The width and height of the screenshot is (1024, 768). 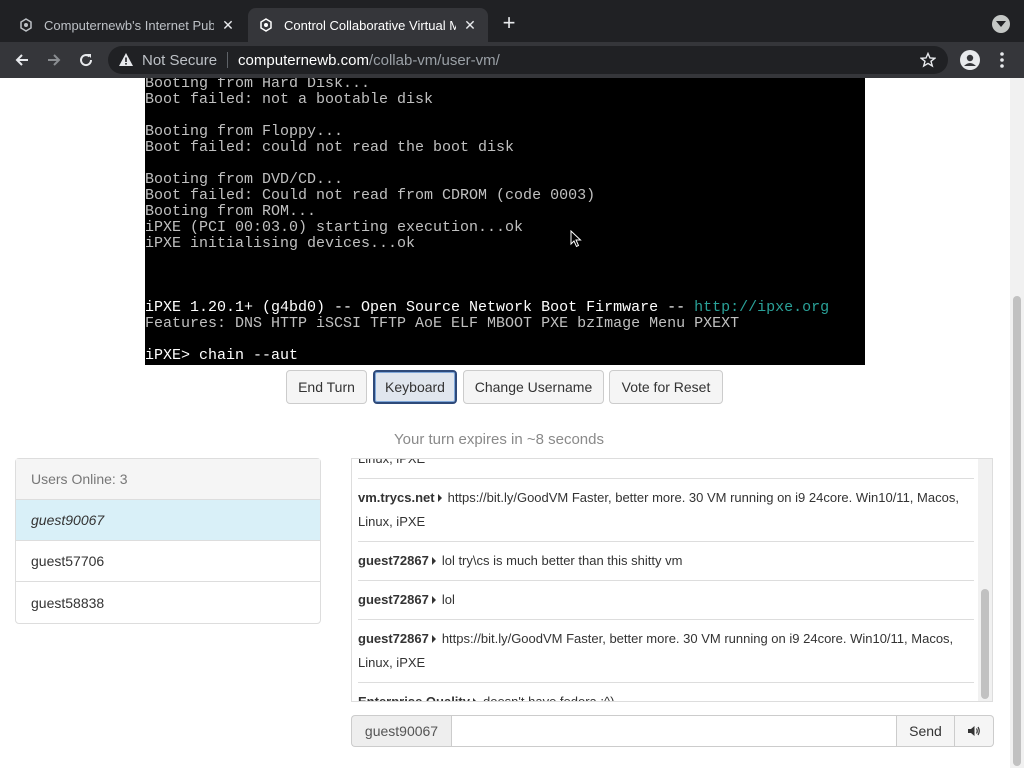 I want to click on tab-search-dropdown-icon, so click(x=1001, y=24).